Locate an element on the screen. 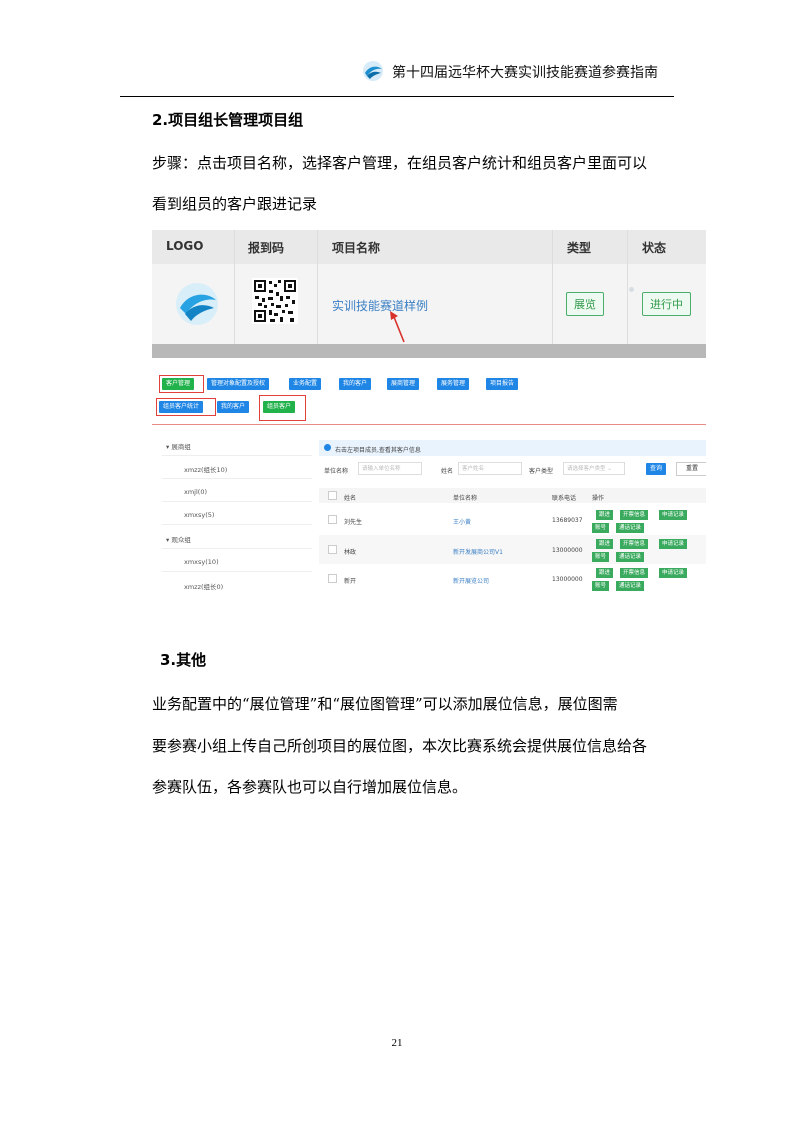 This screenshot has width=794, height=1123. tab-project-report: 项目报告 is located at coordinates (502, 384).